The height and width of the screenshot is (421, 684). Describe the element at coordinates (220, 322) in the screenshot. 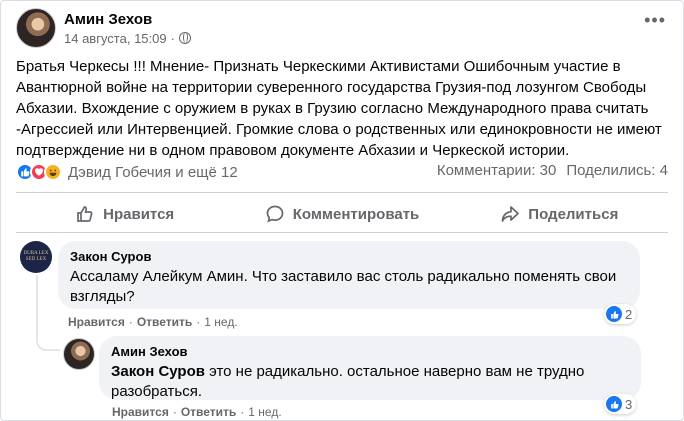

I see `comment-time: 1 нед.` at that location.